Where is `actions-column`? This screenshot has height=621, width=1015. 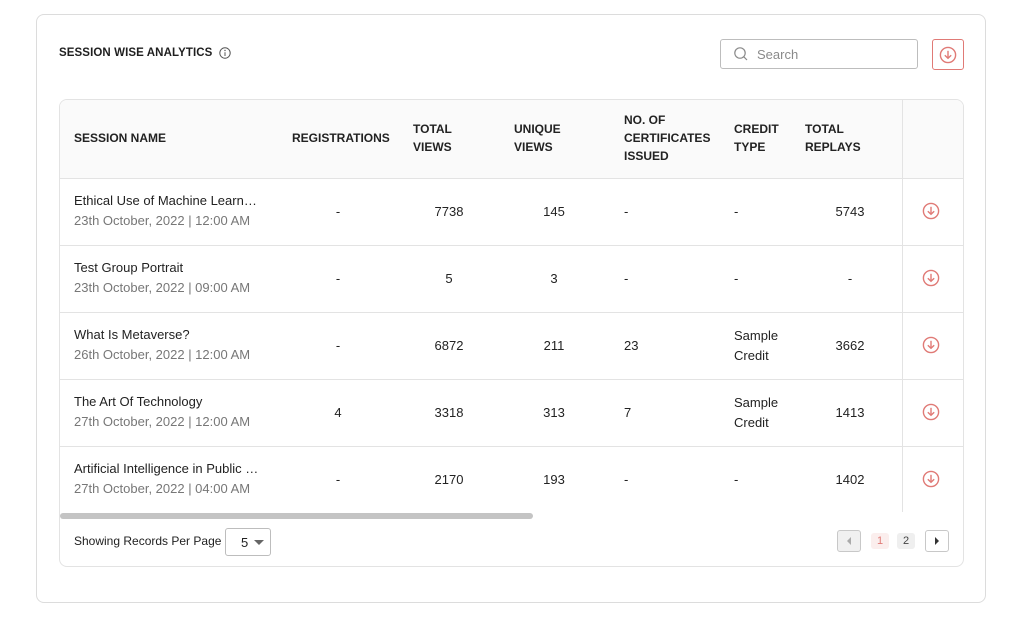 actions-column is located at coordinates (932, 306).